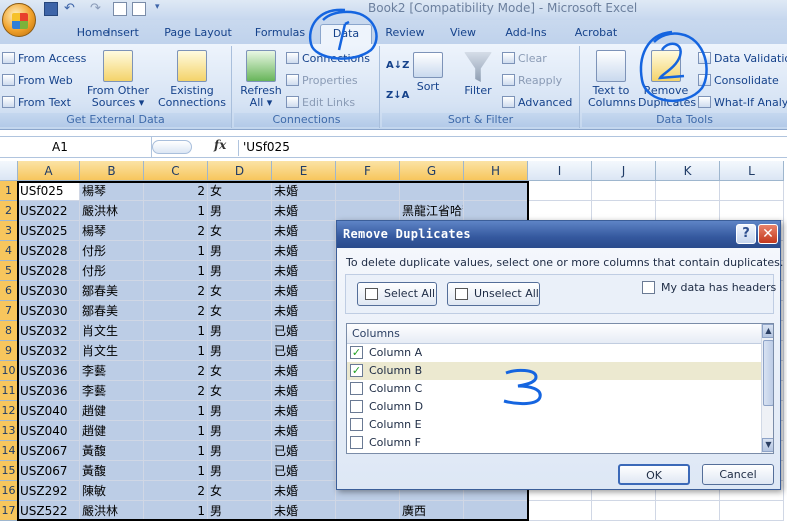  Describe the element at coordinates (432, 211) in the screenshot. I see `cell-g2: 黑龍江省哈爾` at that location.